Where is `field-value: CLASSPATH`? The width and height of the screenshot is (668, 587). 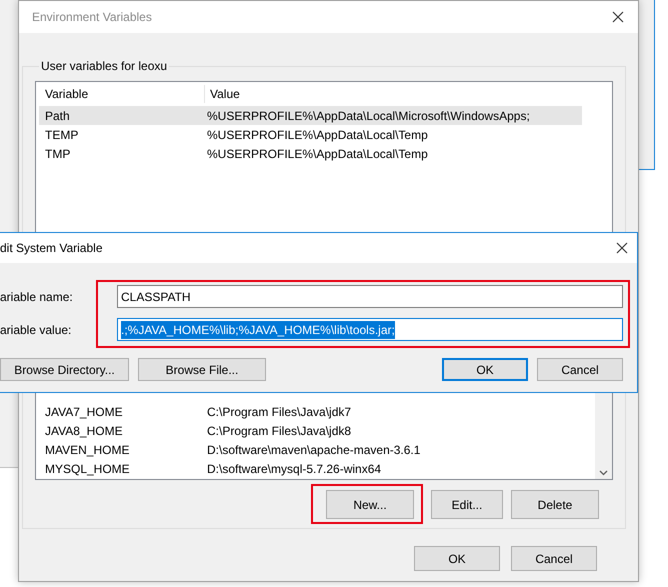
field-value: CLASSPATH is located at coordinates (156, 297).